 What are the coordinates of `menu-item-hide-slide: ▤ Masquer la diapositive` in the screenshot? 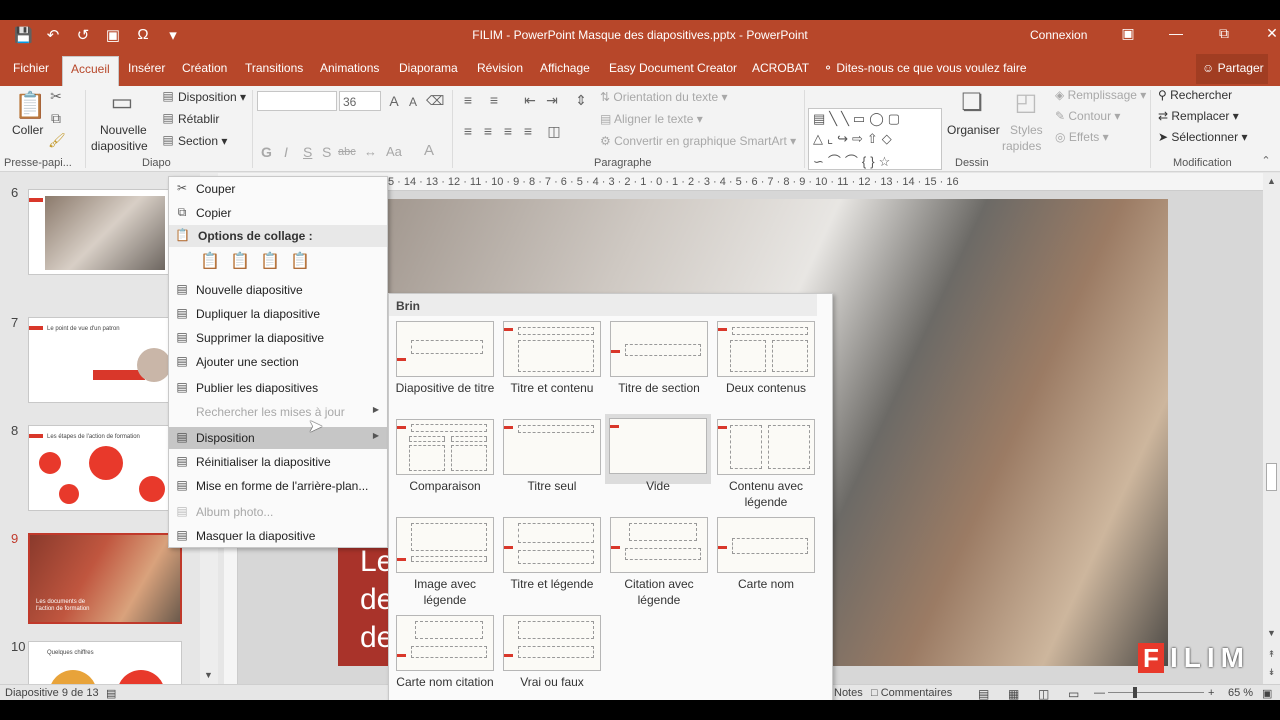 It's located at (278, 536).